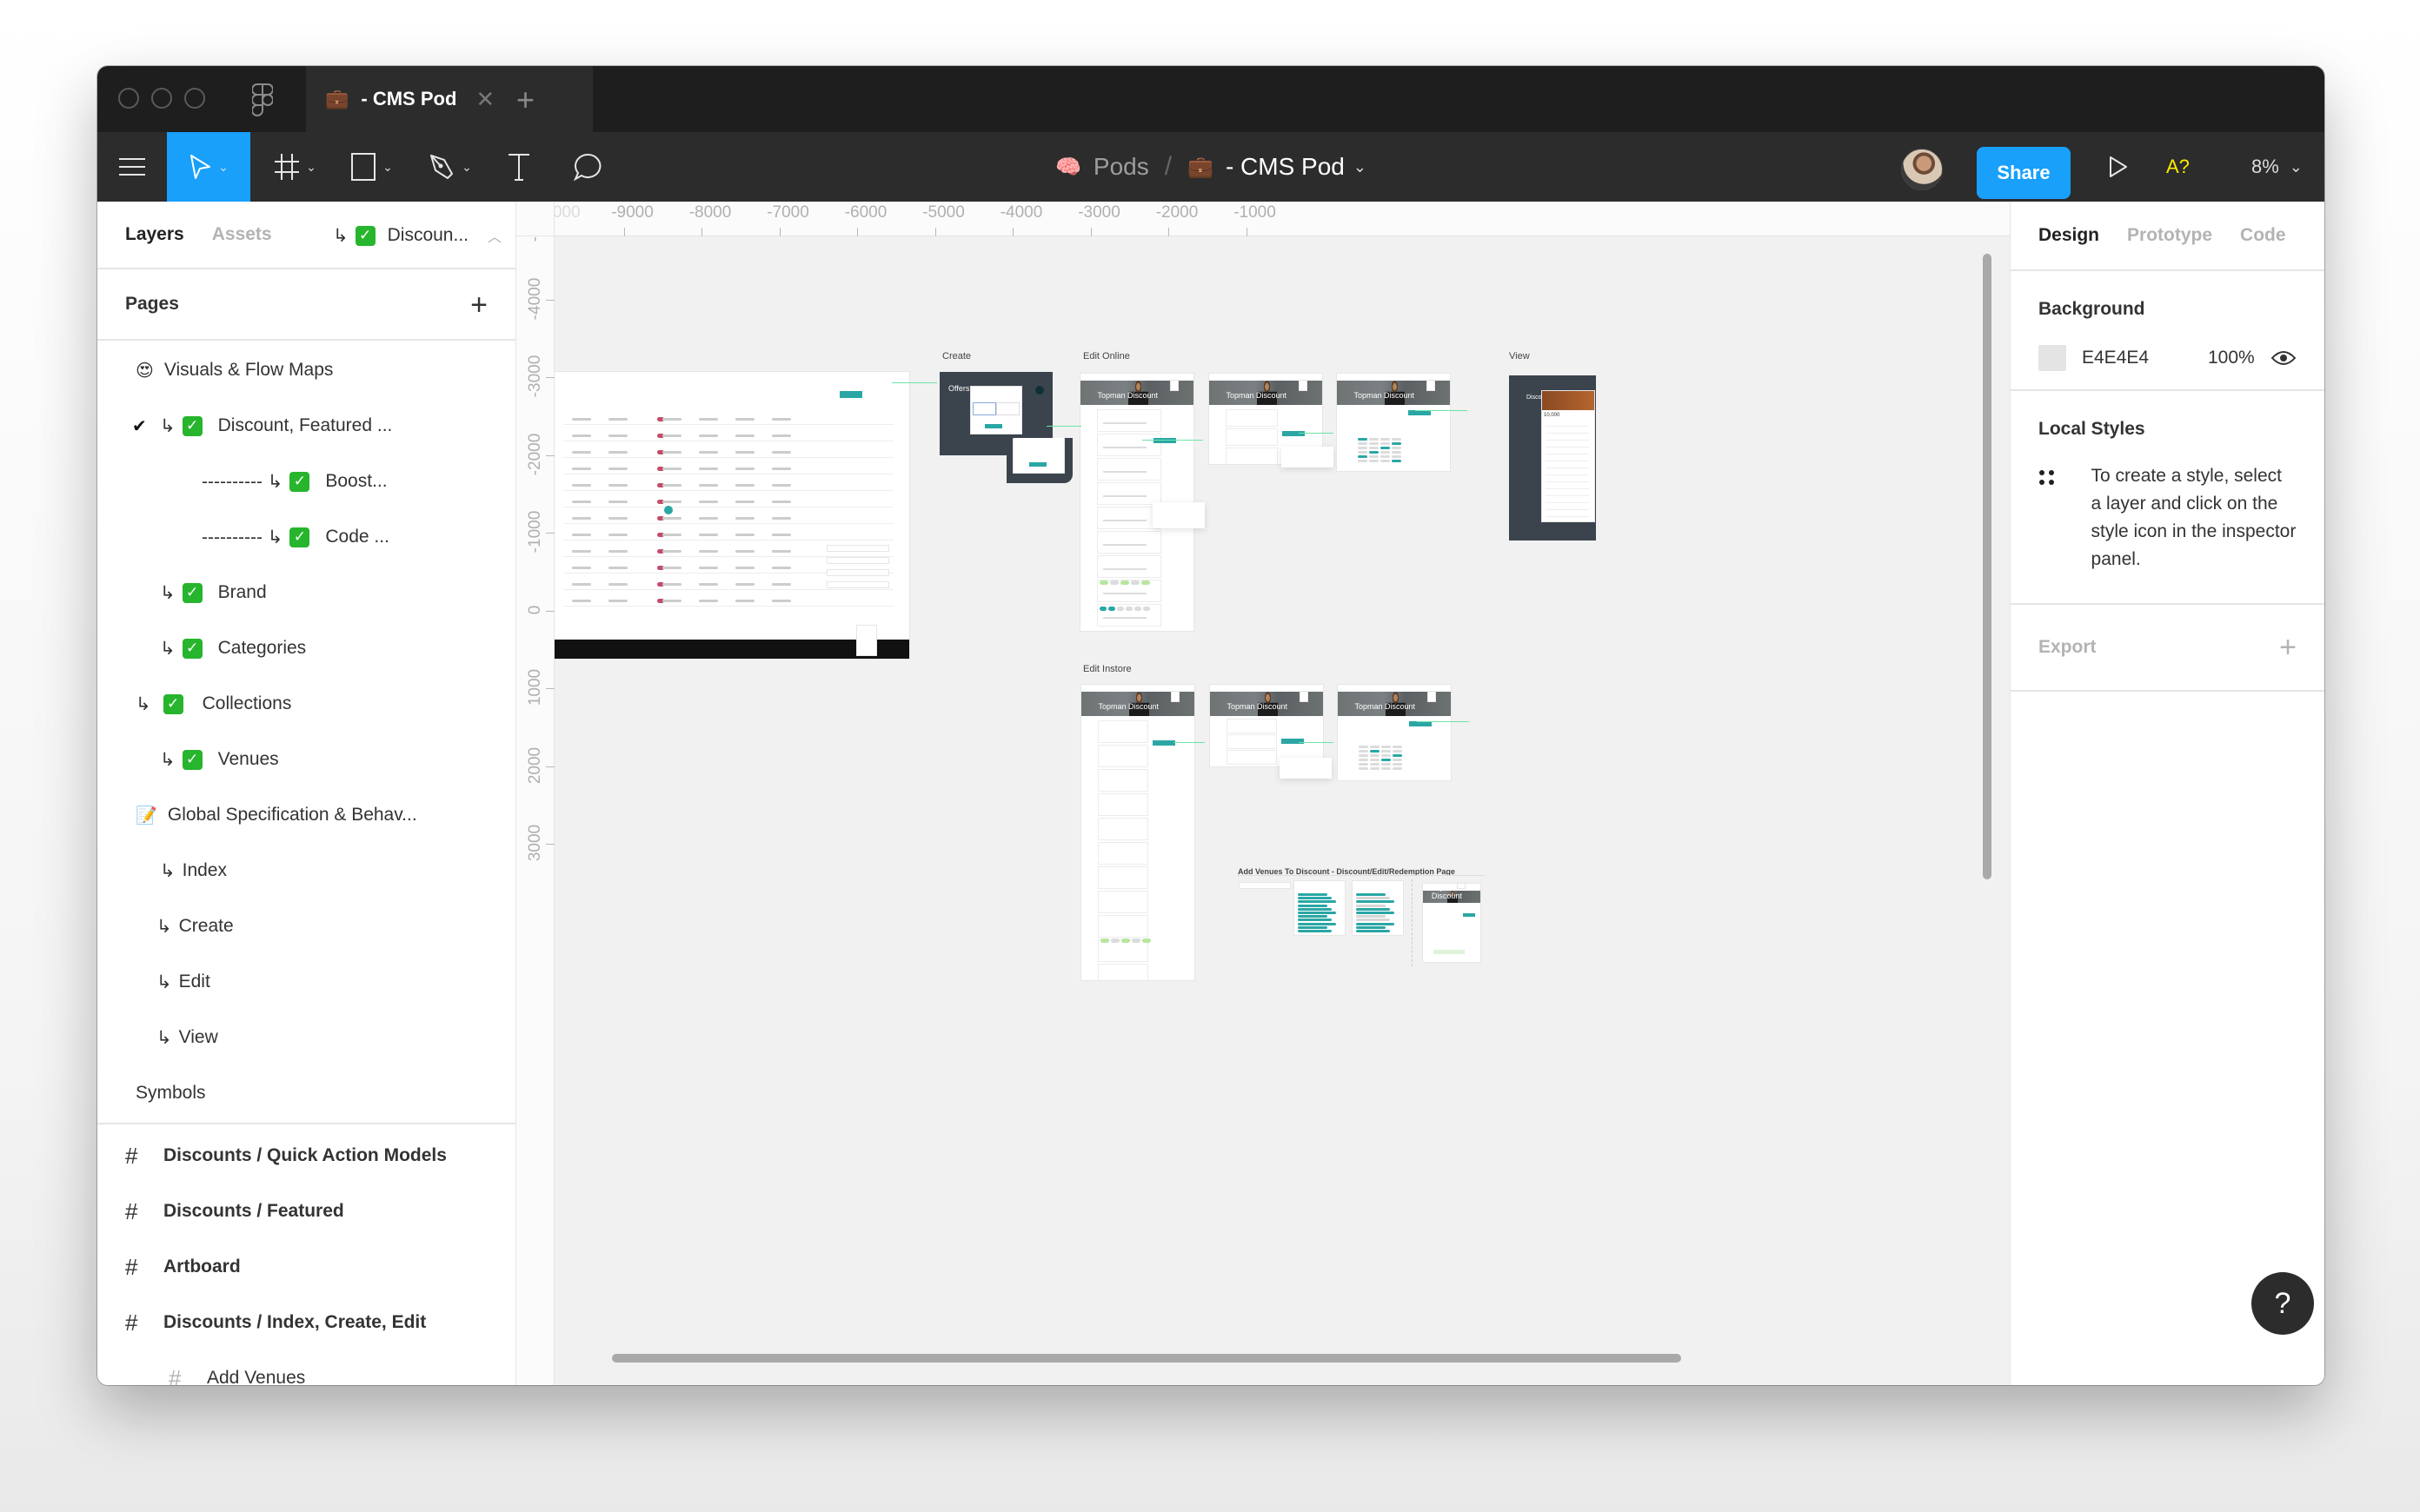 Image resolution: width=2420 pixels, height=1512 pixels. I want to click on tab-design: Design, so click(2068, 235).